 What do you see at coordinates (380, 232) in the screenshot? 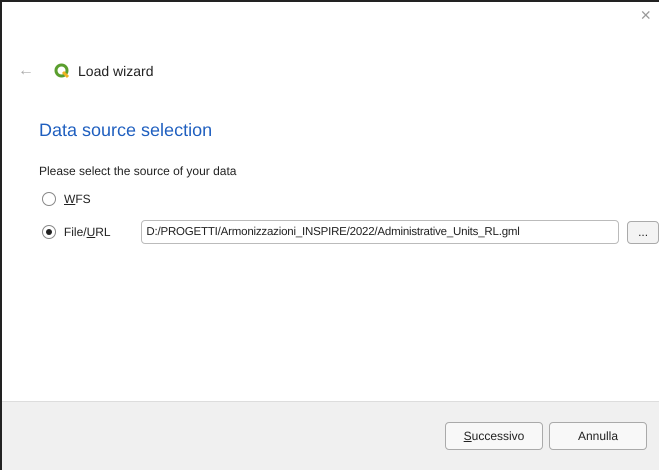
I see `path-field: D:/PROGETTI/Armonizzazioni_INSPIRE/2022/Administrative_Units_RL.gml` at bounding box center [380, 232].